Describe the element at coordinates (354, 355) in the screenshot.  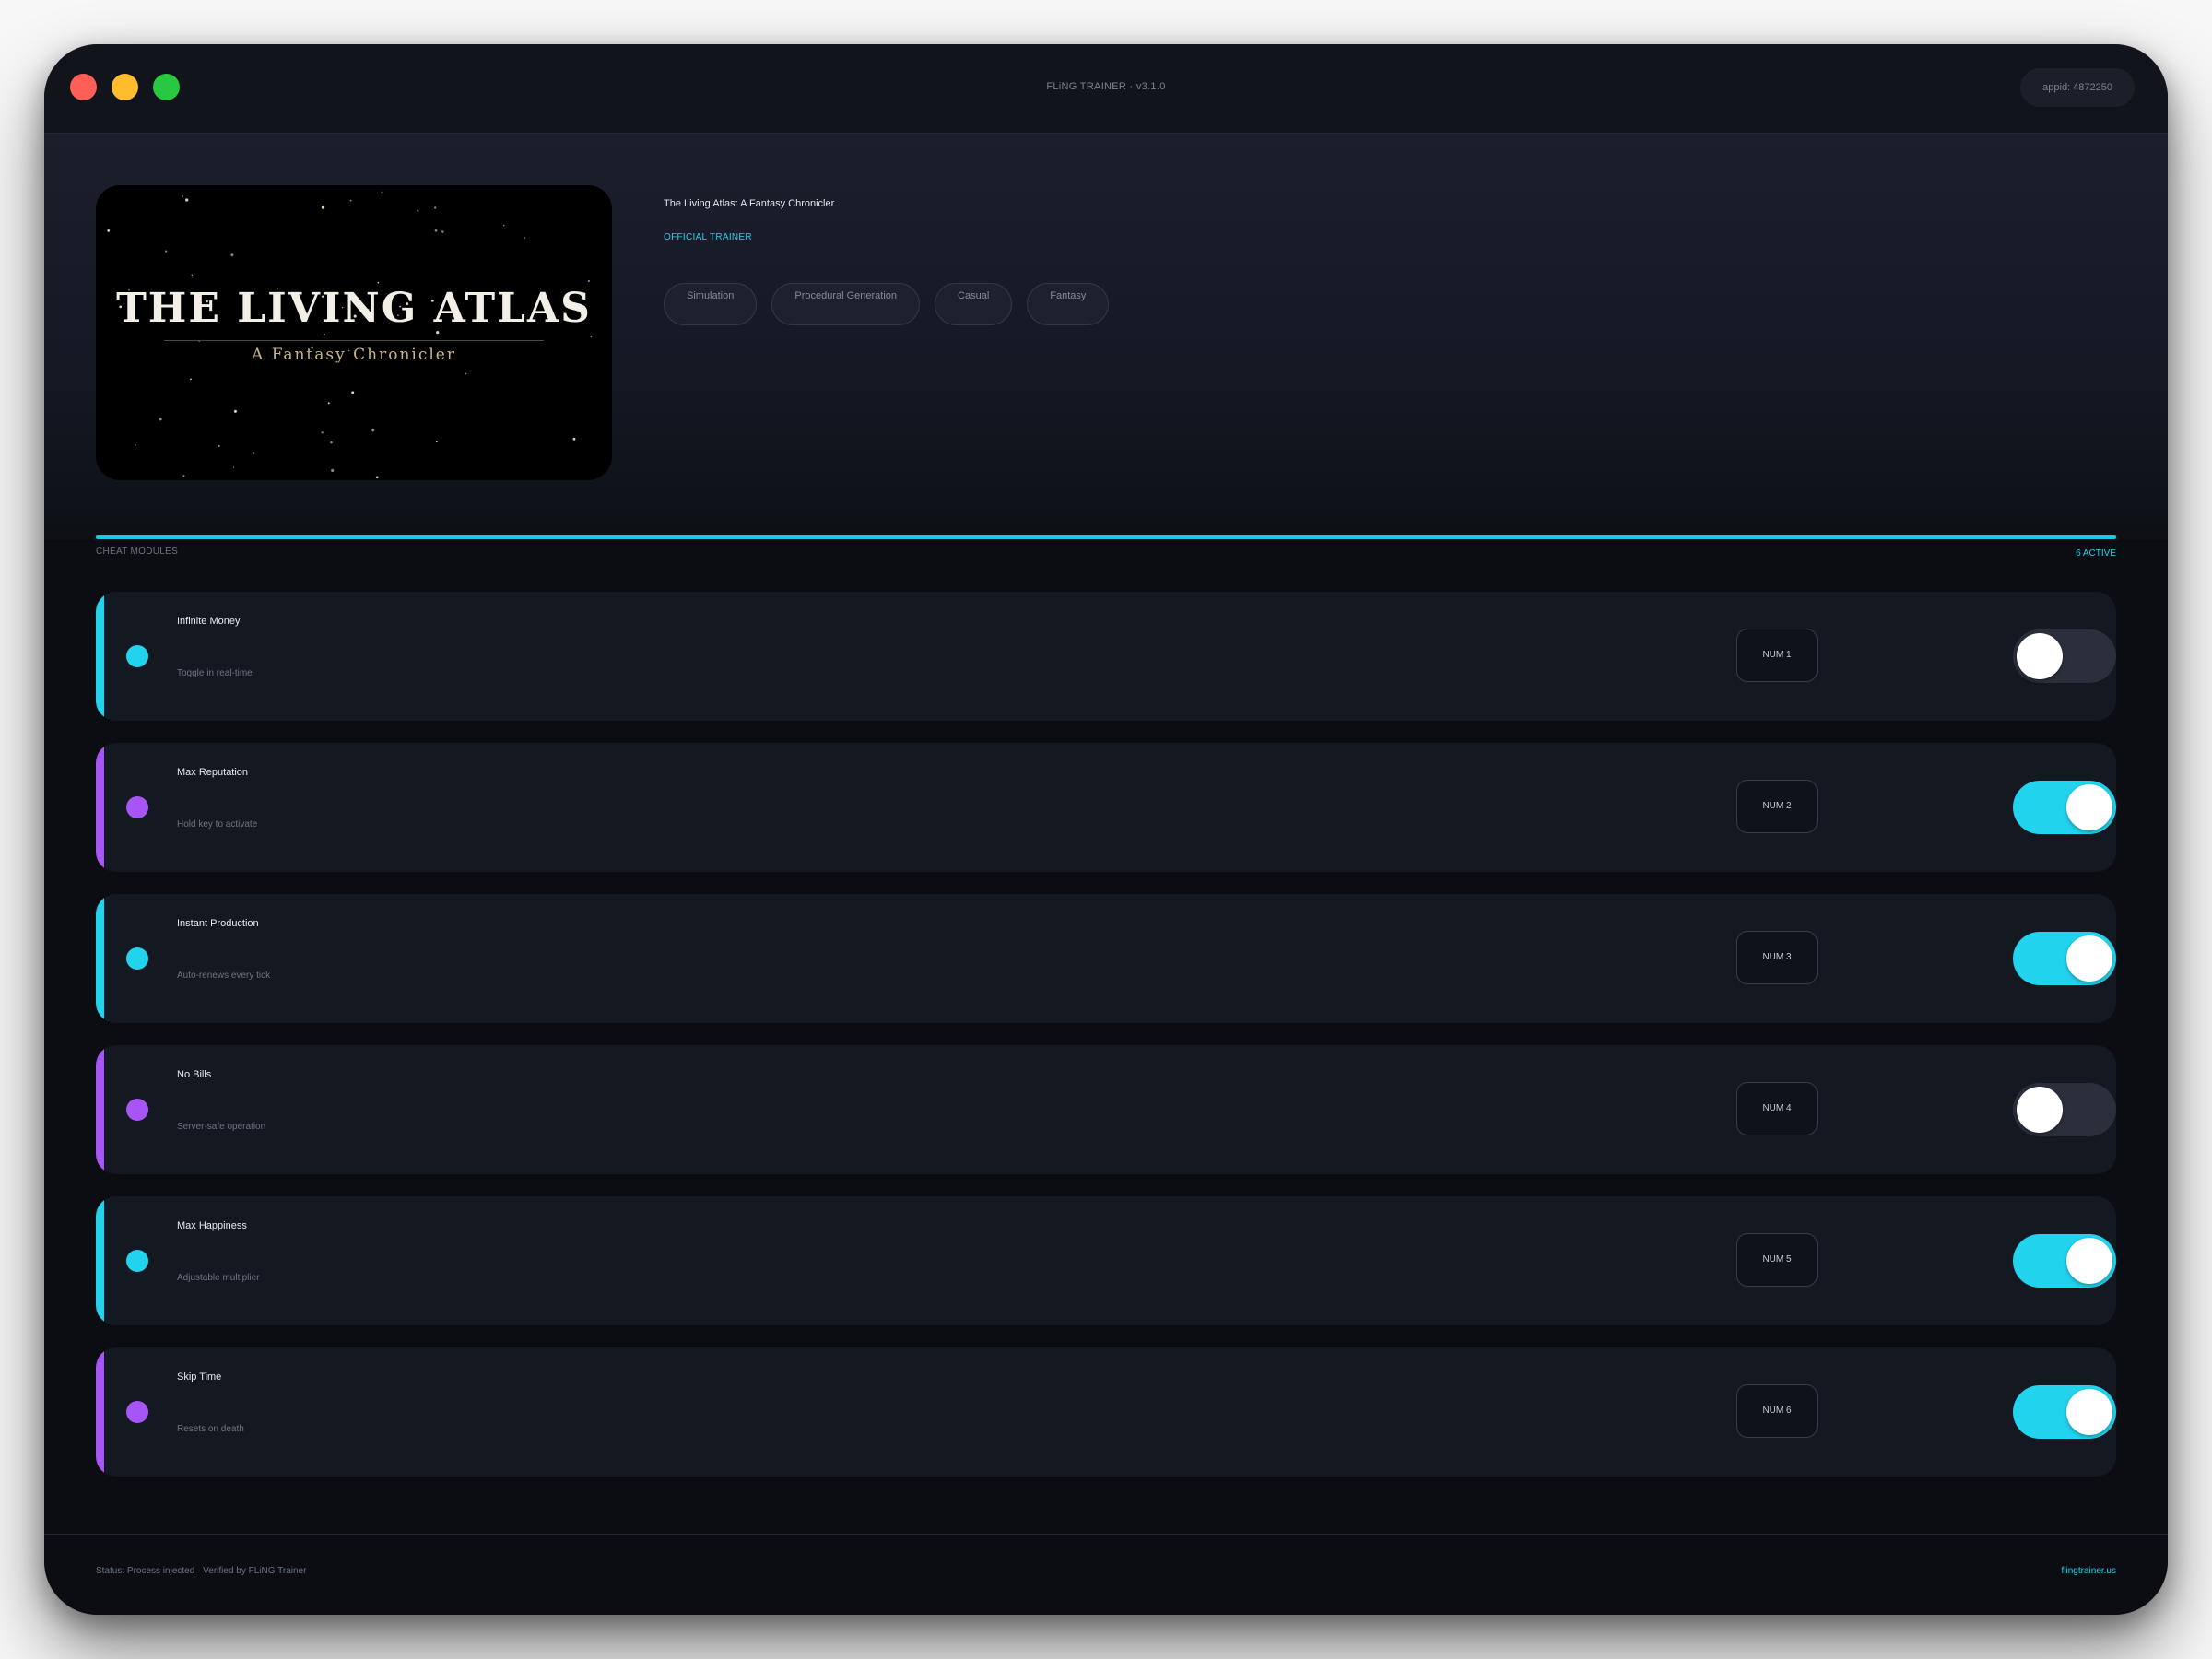
I see `cover-subtitle: A Fantasy Chronicler` at that location.